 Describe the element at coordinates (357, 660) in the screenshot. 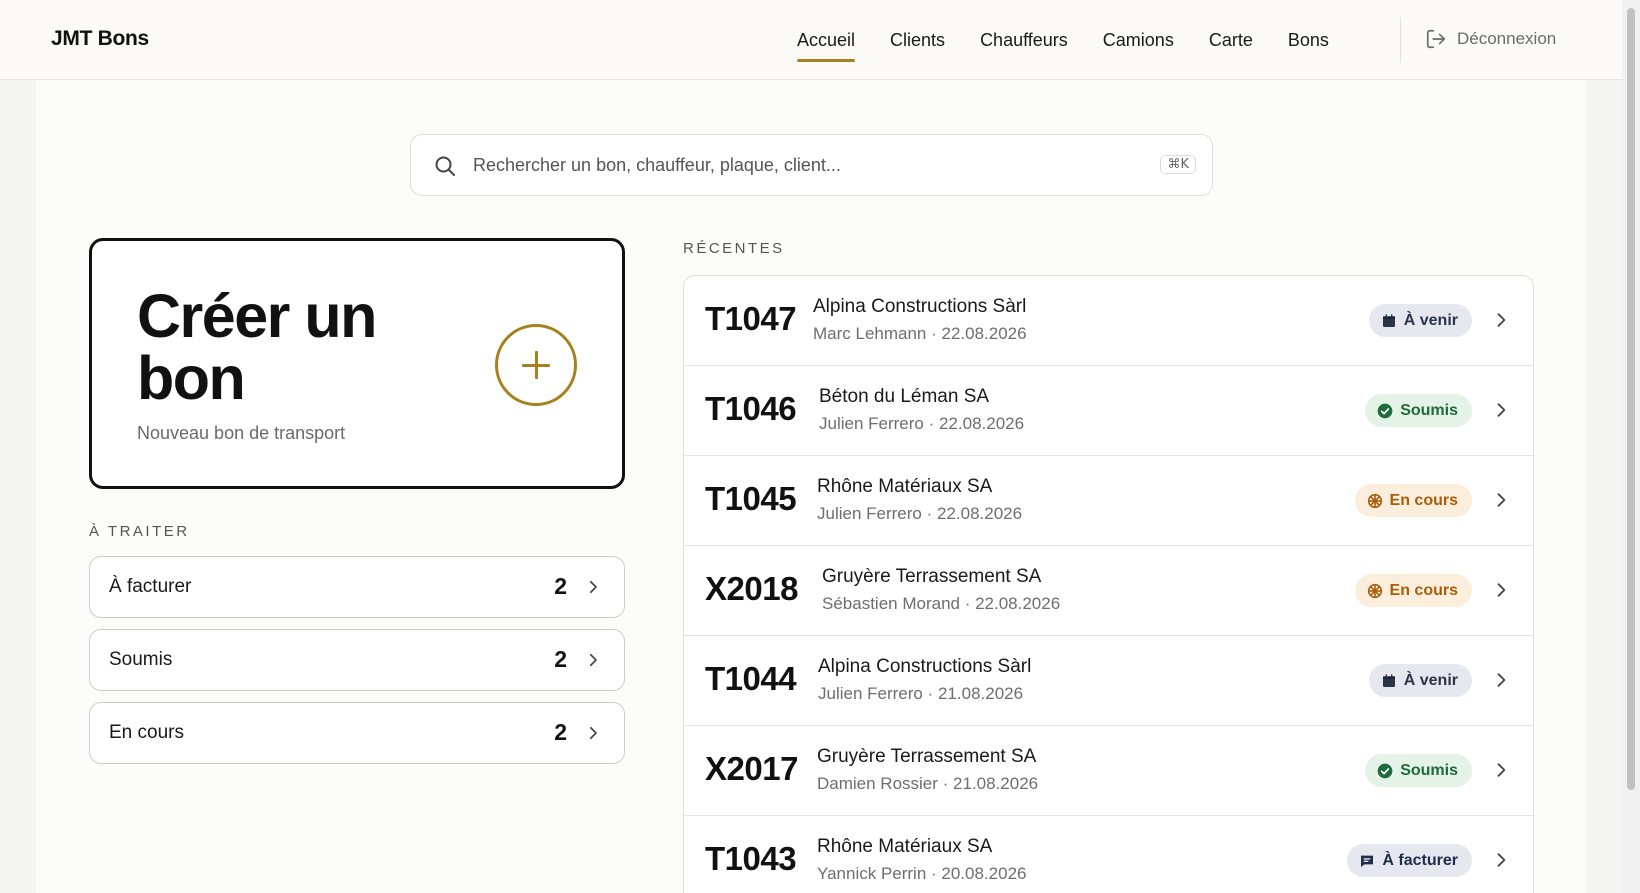

I see `todo-item-soumis: Soumis 2` at that location.